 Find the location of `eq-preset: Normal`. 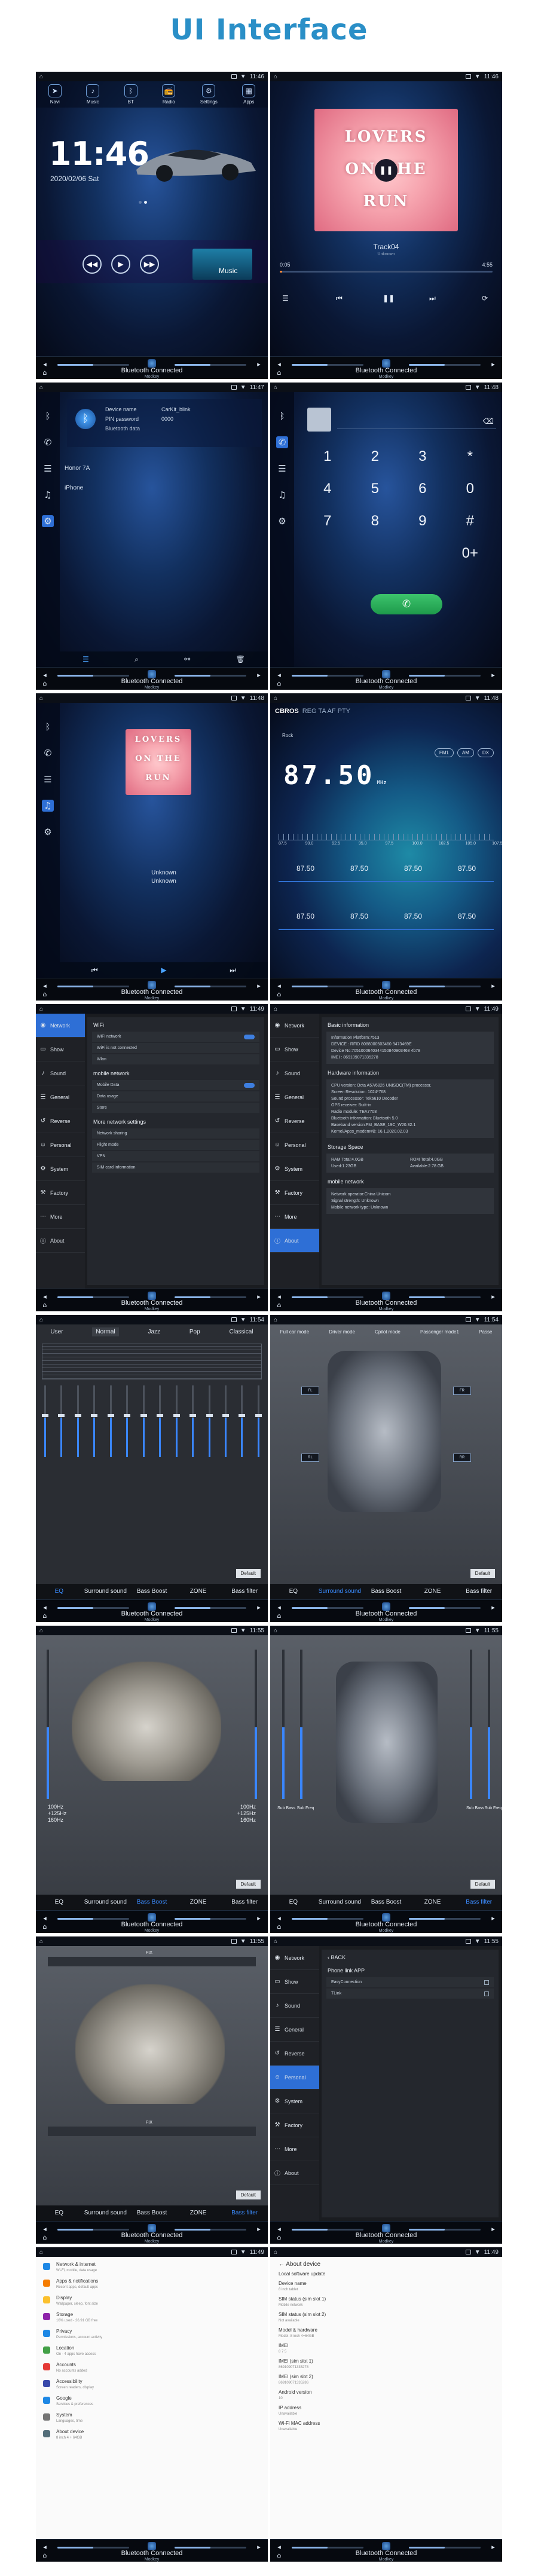

eq-preset: Normal is located at coordinates (105, 1331).